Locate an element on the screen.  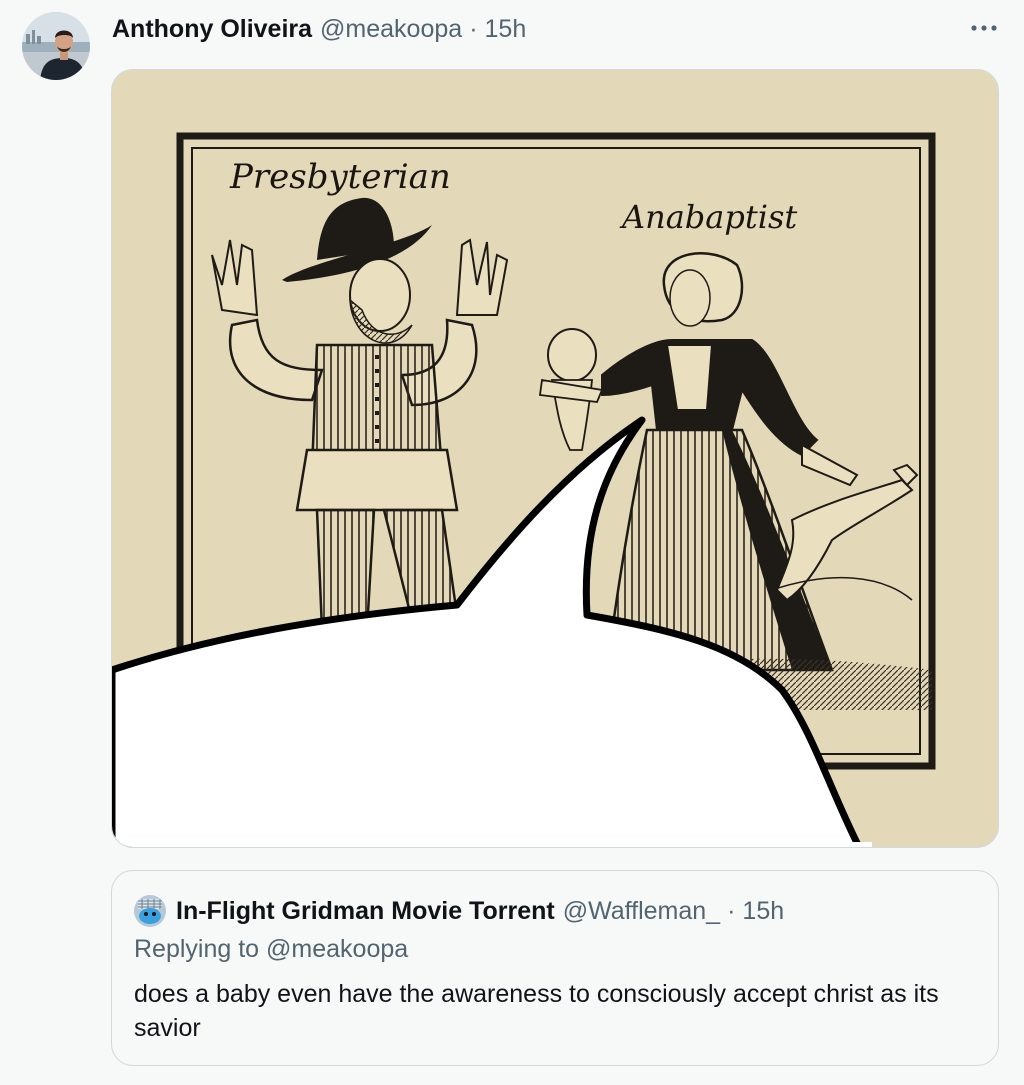
quoted-timestamp: 15h is located at coordinates (763, 911).